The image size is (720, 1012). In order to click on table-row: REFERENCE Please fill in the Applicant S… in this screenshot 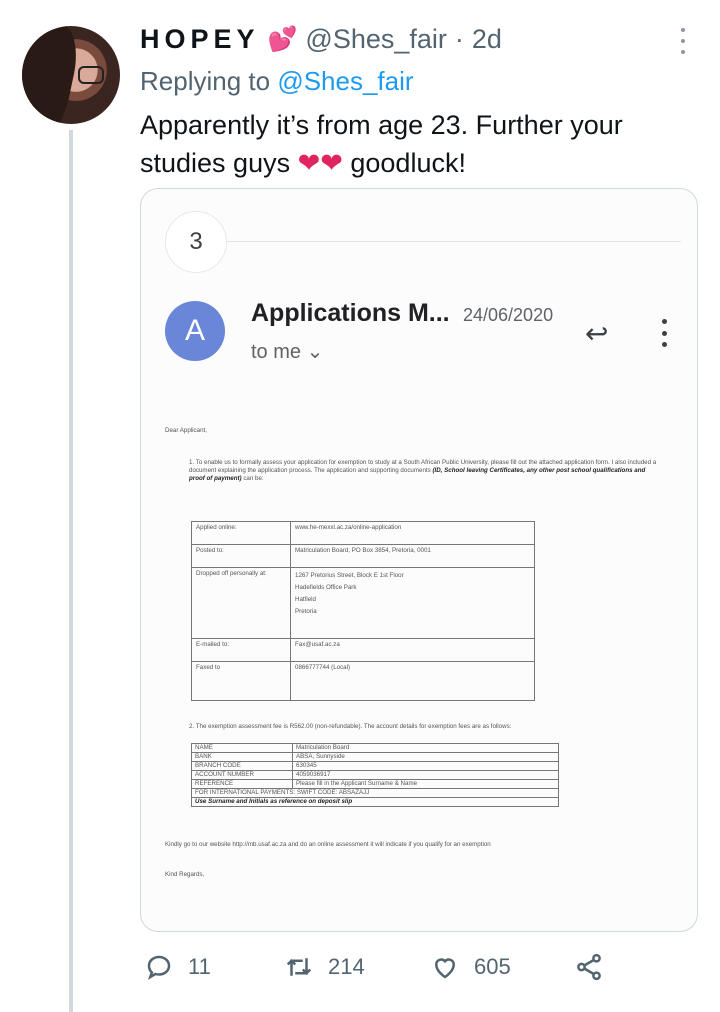, I will do `click(375, 784)`.